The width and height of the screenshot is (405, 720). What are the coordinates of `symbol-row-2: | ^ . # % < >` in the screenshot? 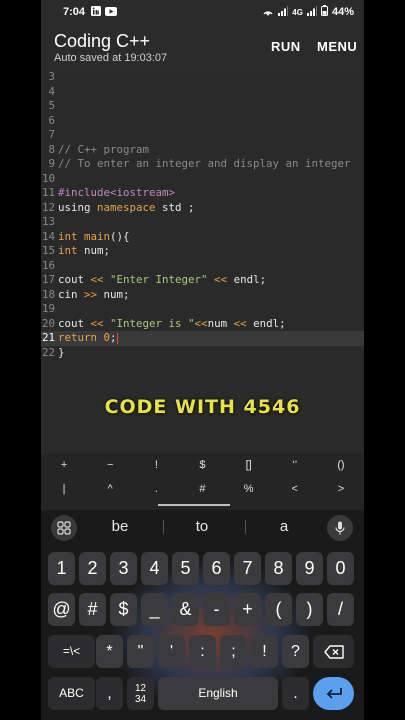 It's located at (202, 489).